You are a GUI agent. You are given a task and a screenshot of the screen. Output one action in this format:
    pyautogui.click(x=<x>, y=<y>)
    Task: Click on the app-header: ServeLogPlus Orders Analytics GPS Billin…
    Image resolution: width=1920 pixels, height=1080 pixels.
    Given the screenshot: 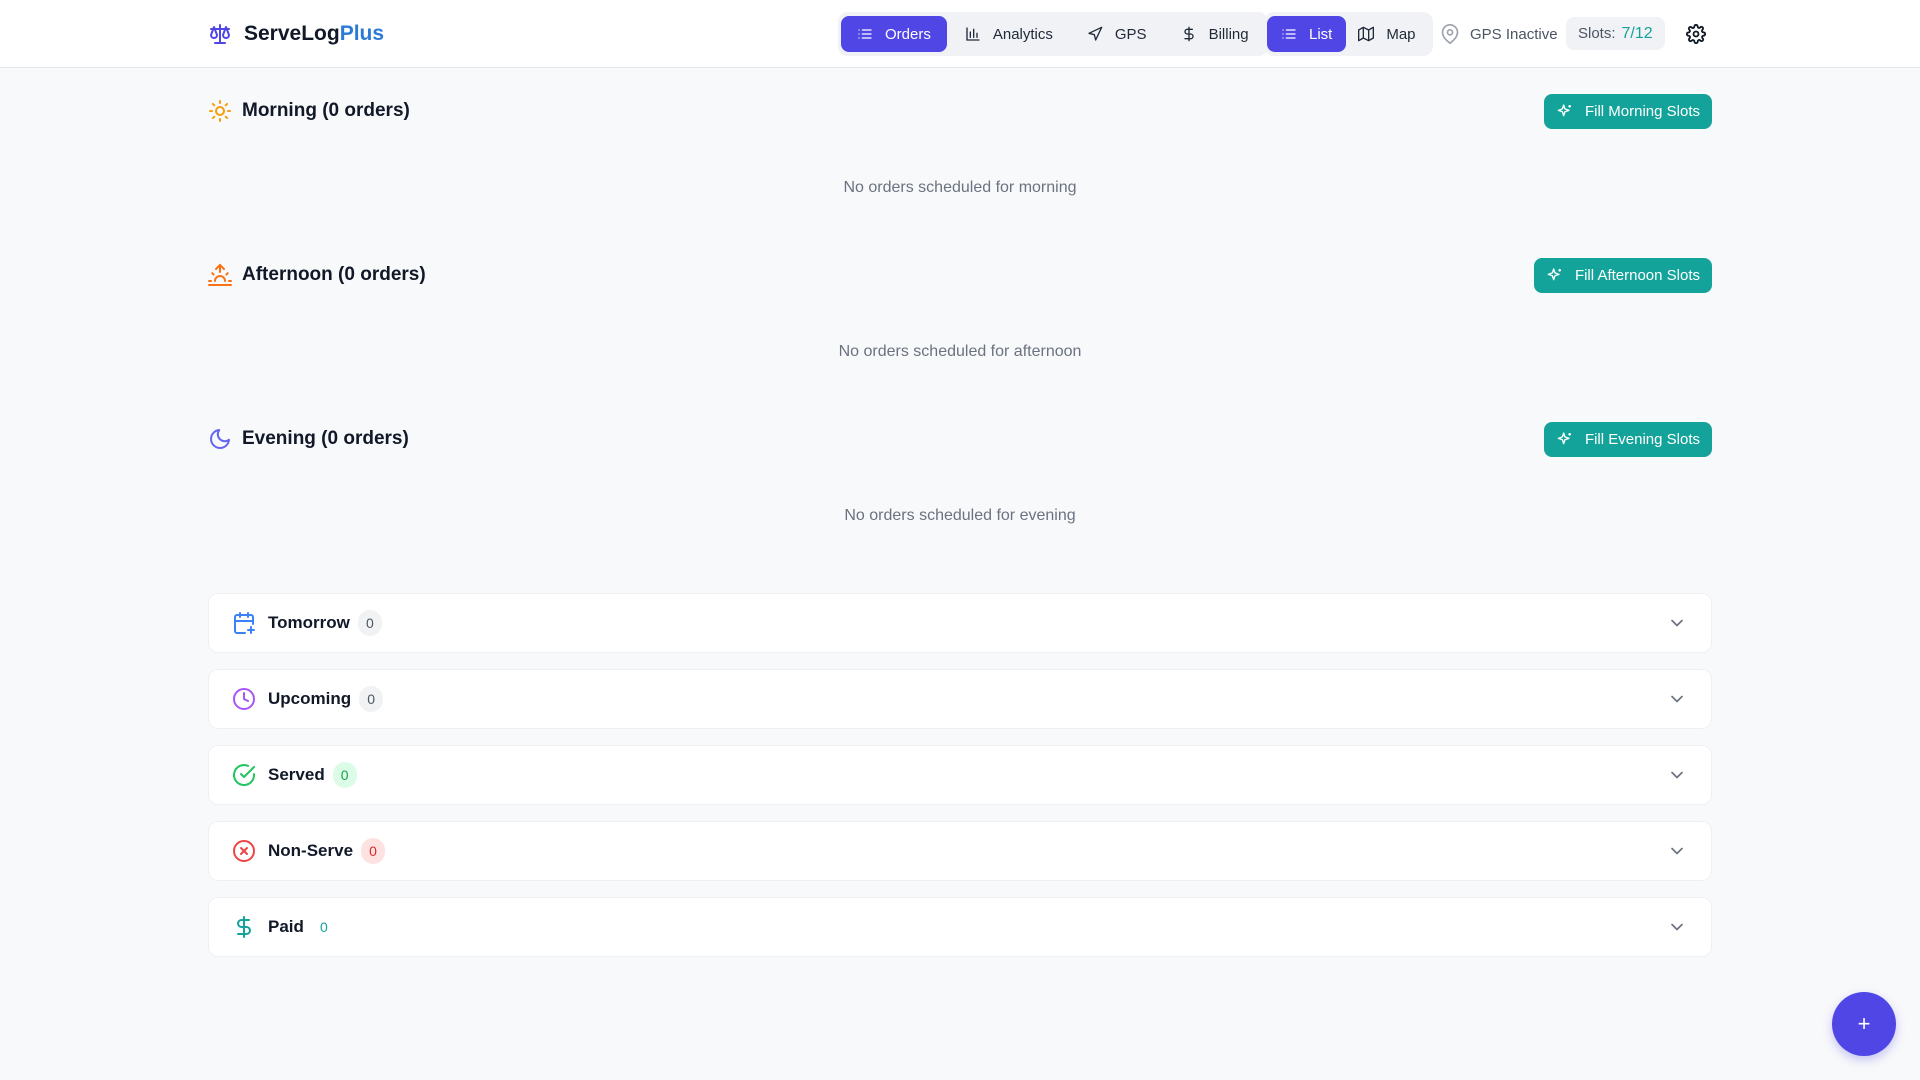 What is the action you would take?
    pyautogui.click(x=960, y=34)
    